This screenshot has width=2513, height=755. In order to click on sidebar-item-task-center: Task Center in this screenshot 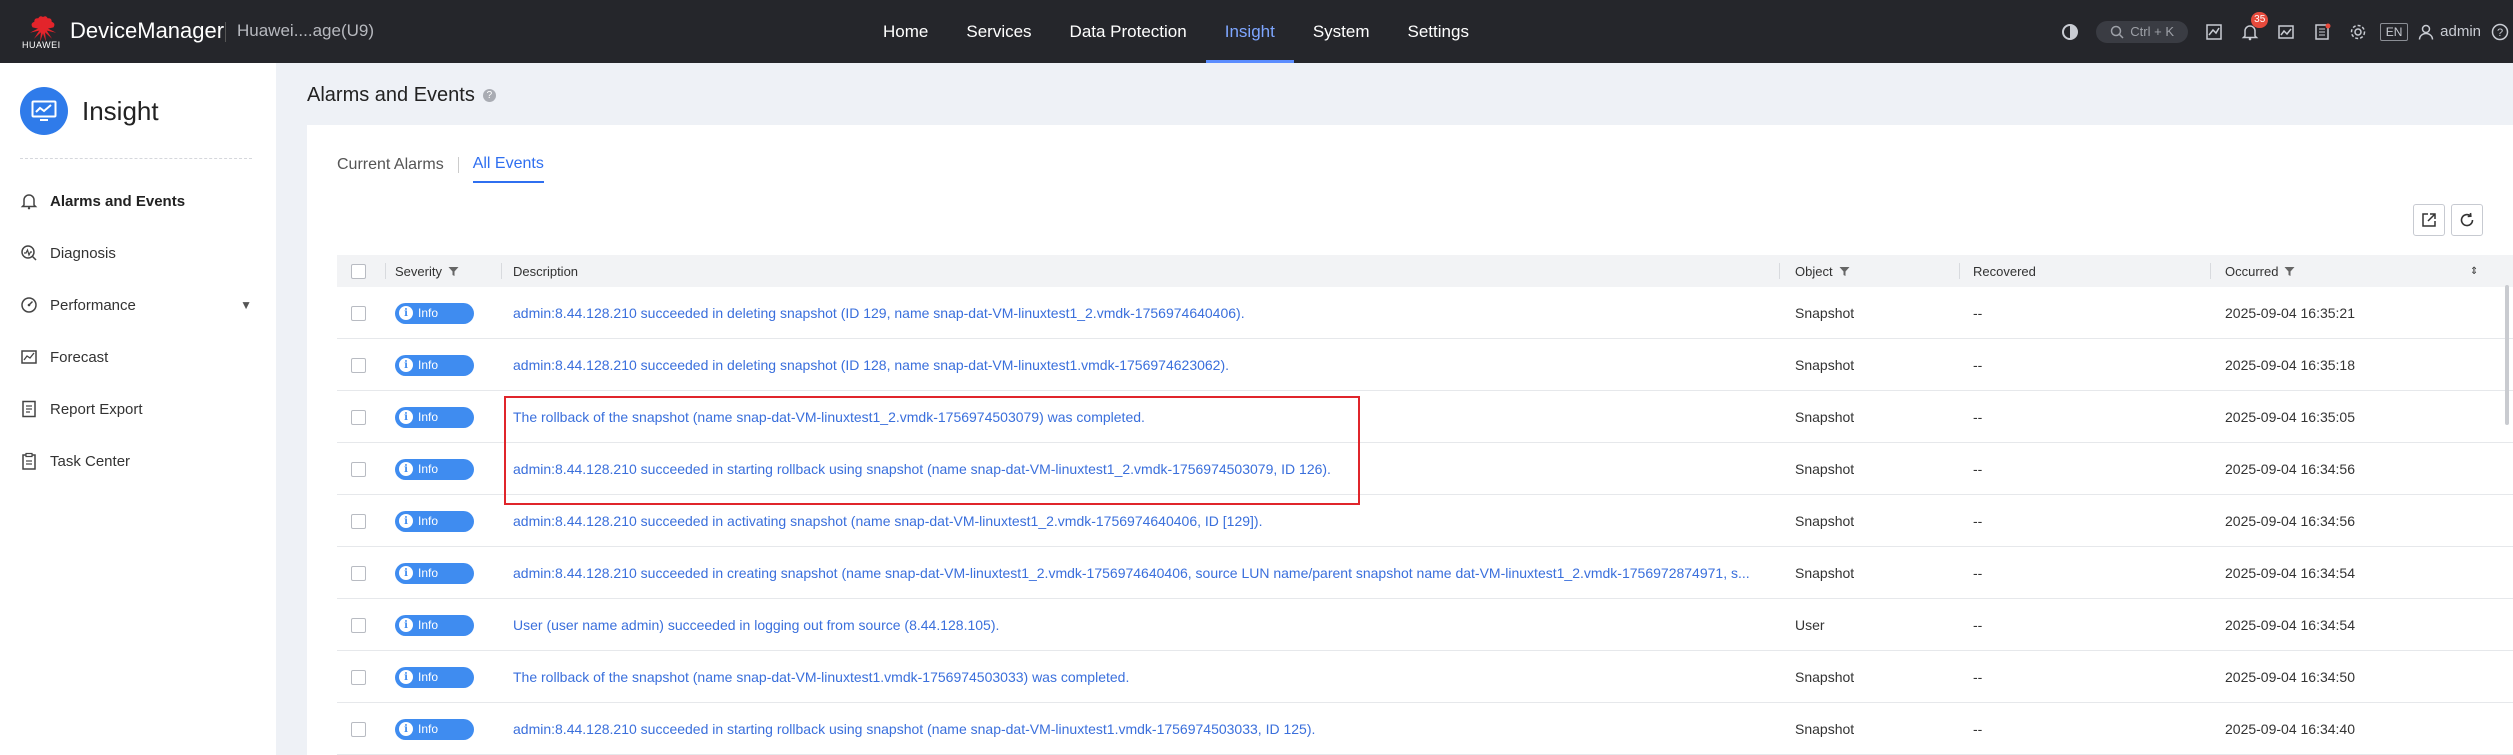, I will do `click(136, 461)`.